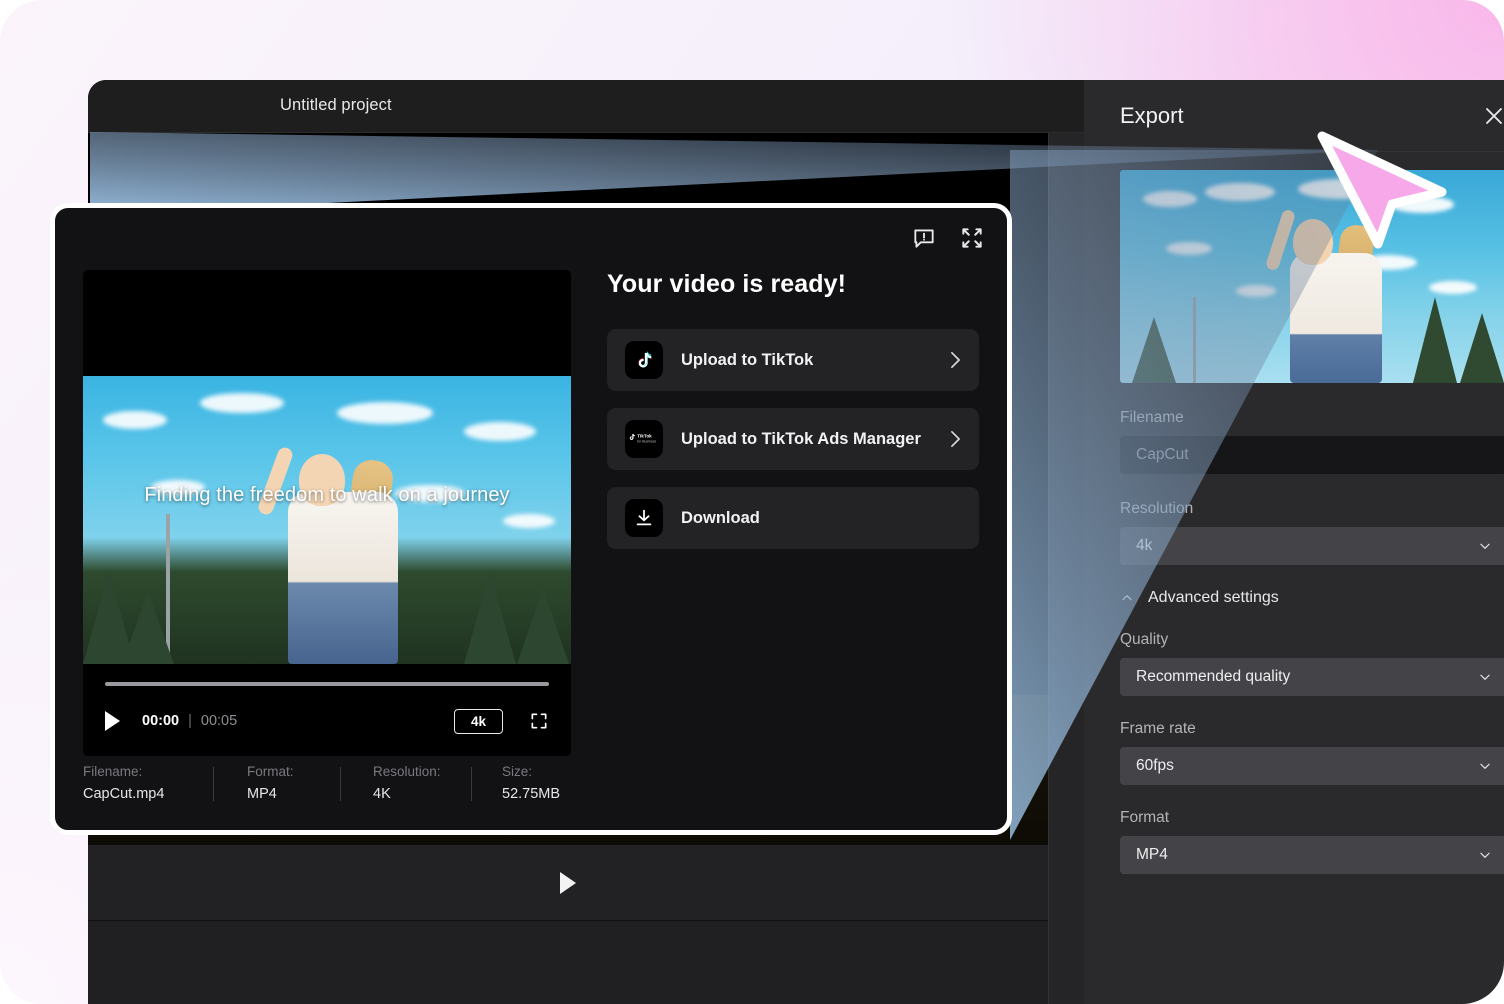 This screenshot has width=1504, height=1004. What do you see at coordinates (124, 794) in the screenshot?
I see `meta-value: CapCut.mp4` at bounding box center [124, 794].